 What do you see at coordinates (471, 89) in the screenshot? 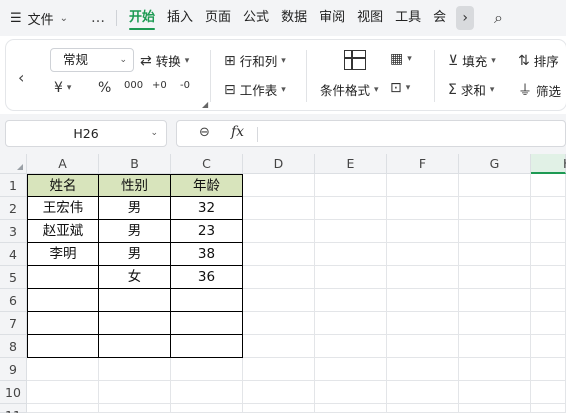
I see `sum-button: Σ 求和 ▾` at bounding box center [471, 89].